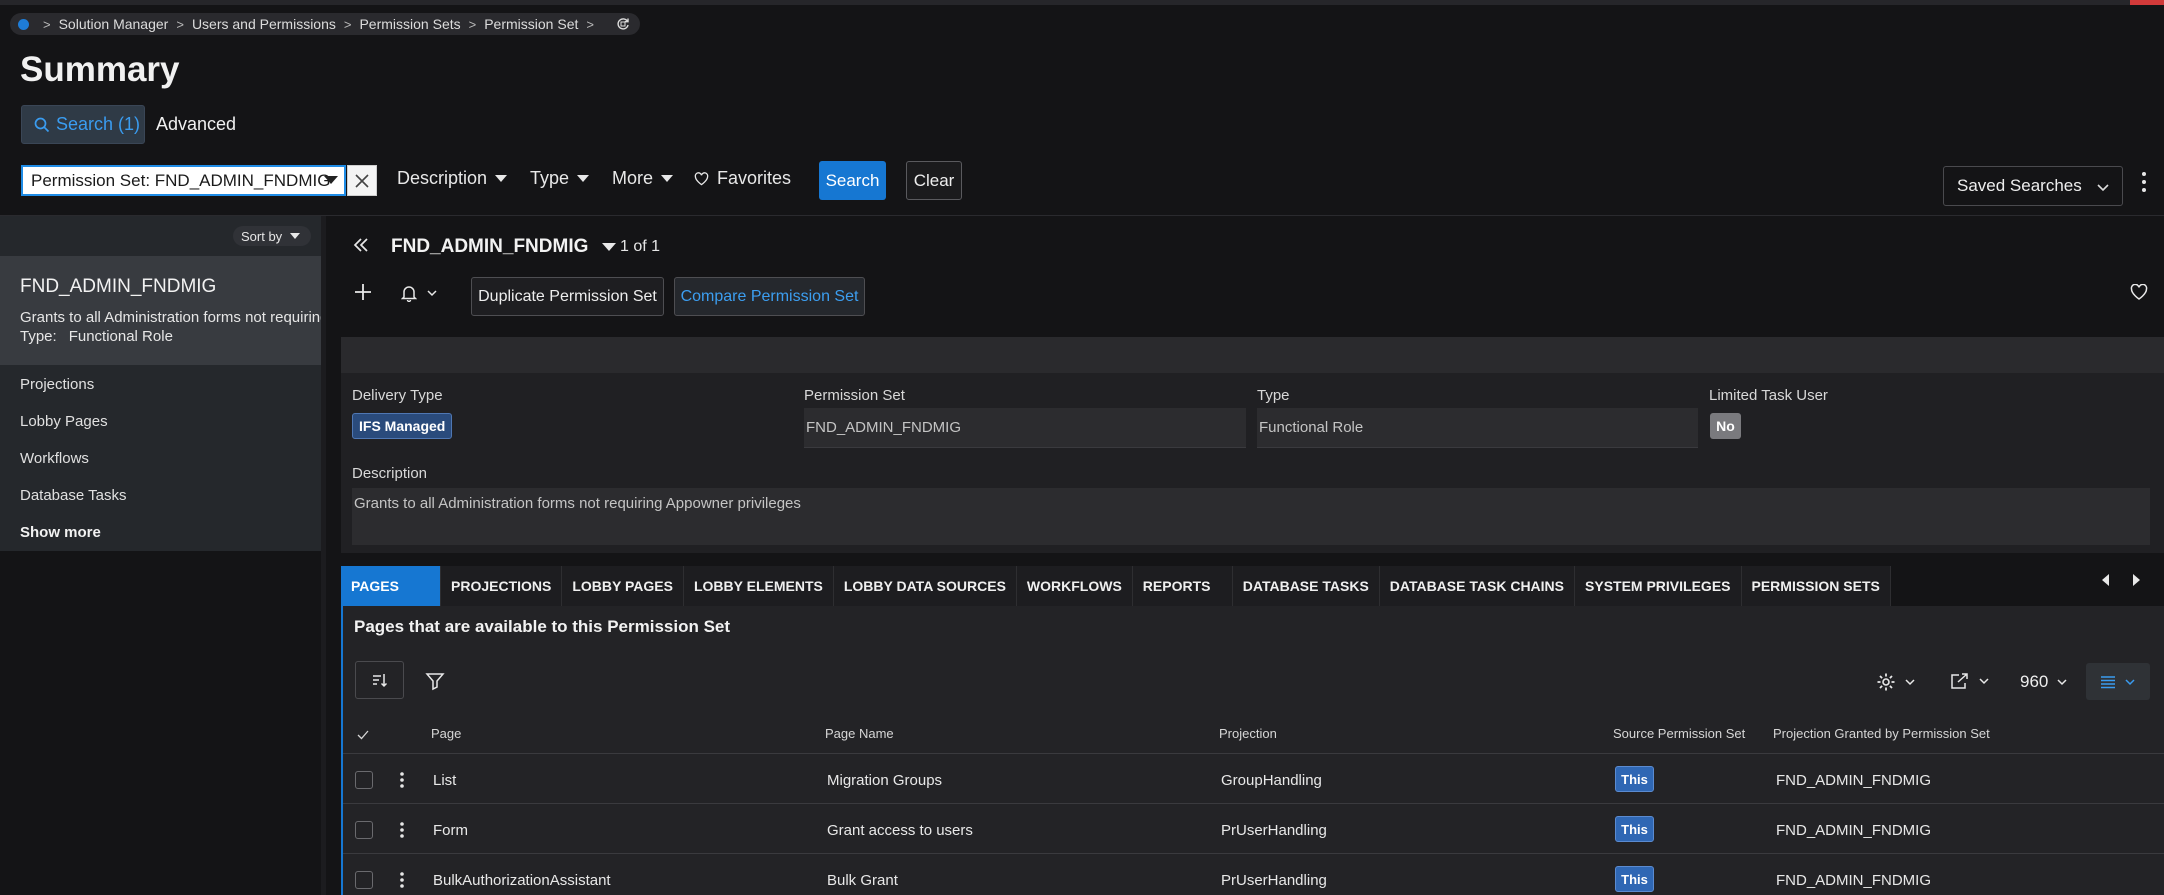  Describe the element at coordinates (262, 236) in the screenshot. I see `sort-by-label: Sort by` at that location.